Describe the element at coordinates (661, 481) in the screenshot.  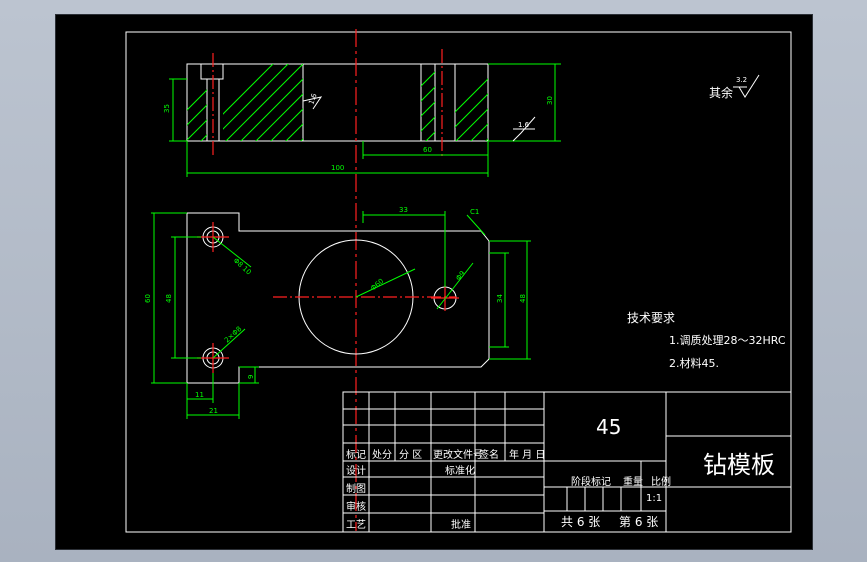
I see `scale-label: 比例` at that location.